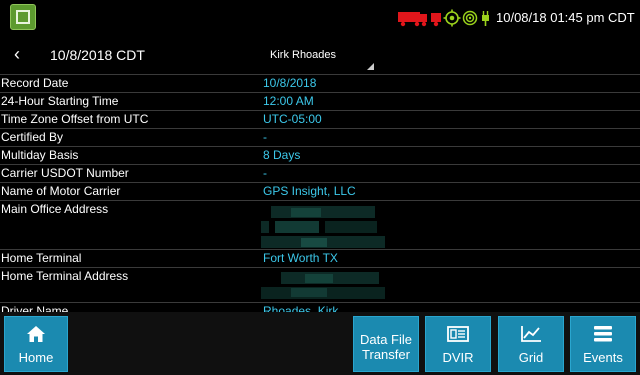 The image size is (640, 375). What do you see at coordinates (23, 17) in the screenshot?
I see `app-icon` at bounding box center [23, 17].